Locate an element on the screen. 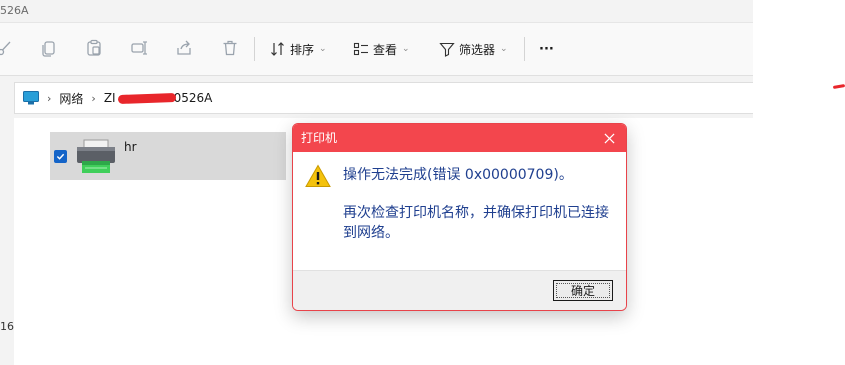 The image size is (845, 365). printer-icon is located at coordinates (96, 156).